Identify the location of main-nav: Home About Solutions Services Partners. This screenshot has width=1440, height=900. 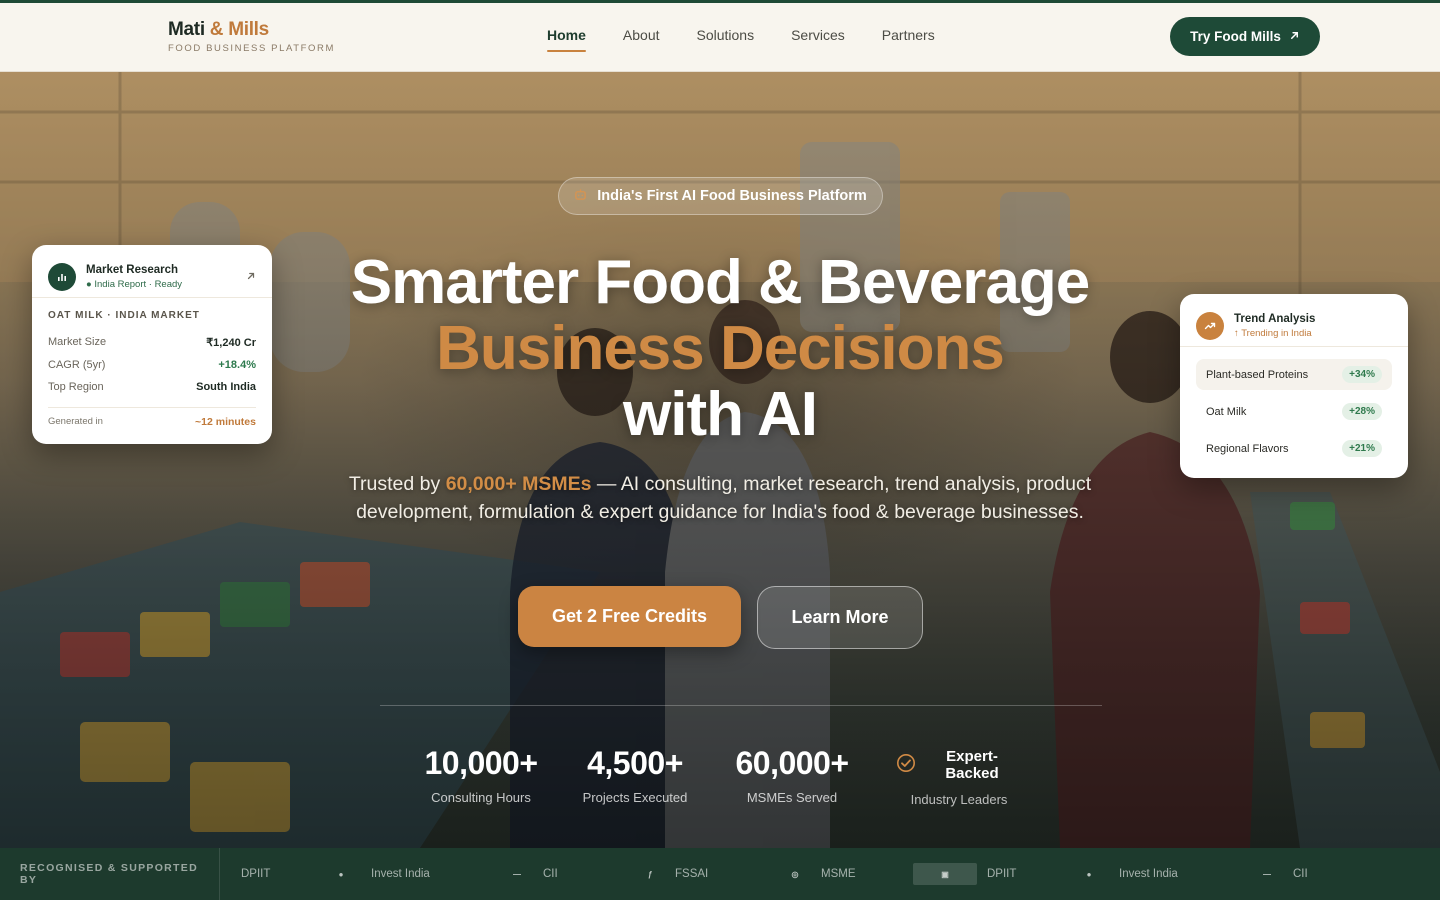
(741, 39).